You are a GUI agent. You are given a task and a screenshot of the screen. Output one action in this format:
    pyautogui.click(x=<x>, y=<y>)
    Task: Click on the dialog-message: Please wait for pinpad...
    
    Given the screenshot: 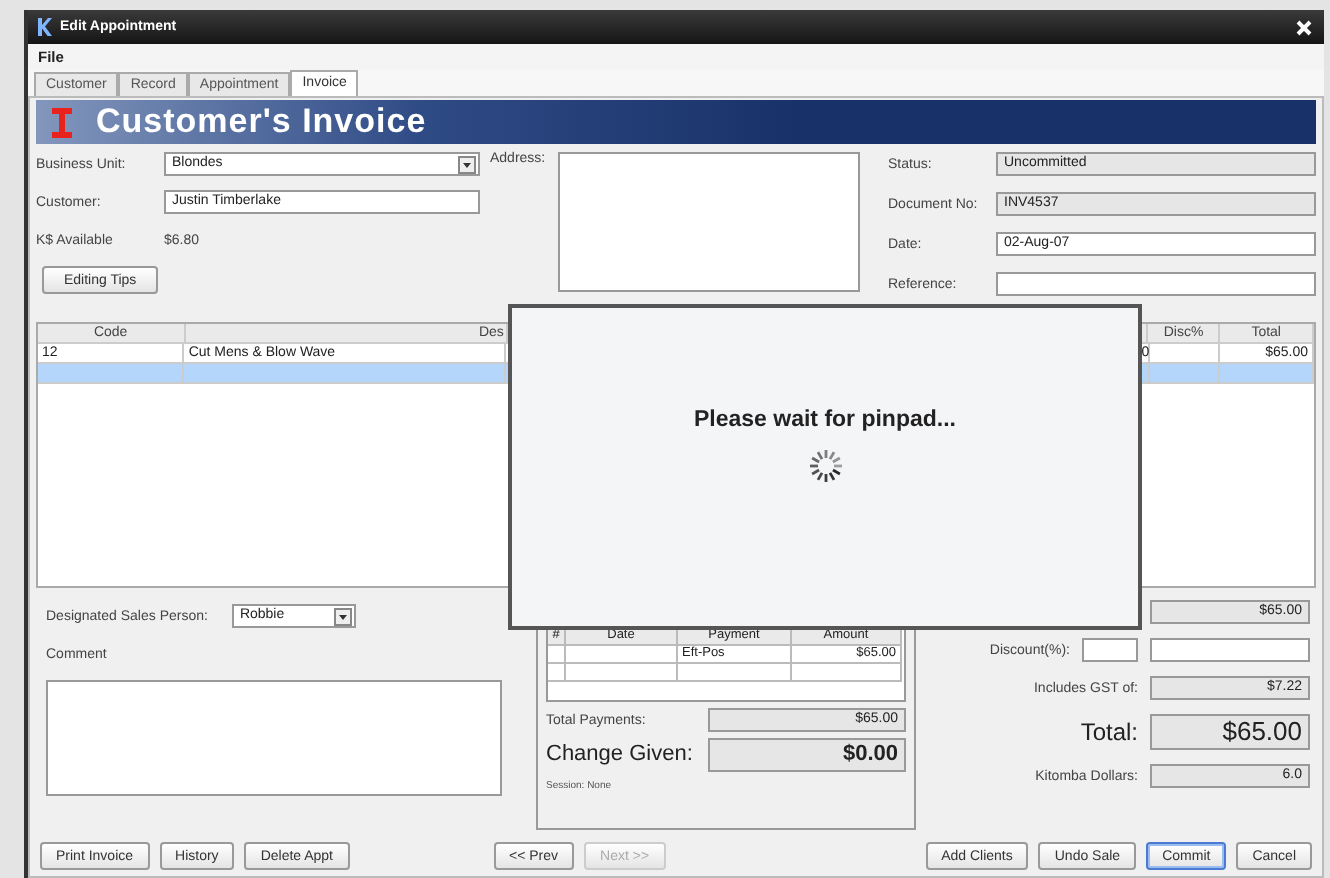 What is the action you would take?
    pyautogui.click(x=824, y=420)
    